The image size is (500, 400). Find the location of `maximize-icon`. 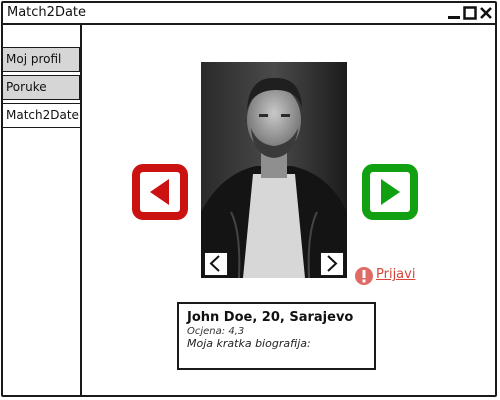

maximize-icon is located at coordinates (470, 13).